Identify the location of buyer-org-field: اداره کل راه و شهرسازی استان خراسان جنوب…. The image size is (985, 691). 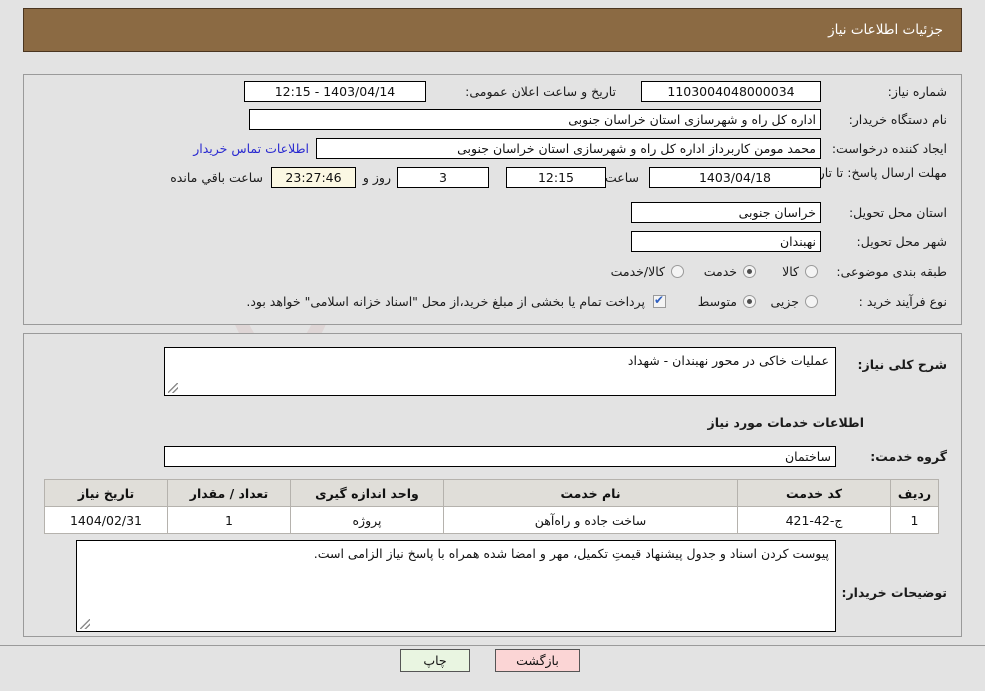
(535, 119).